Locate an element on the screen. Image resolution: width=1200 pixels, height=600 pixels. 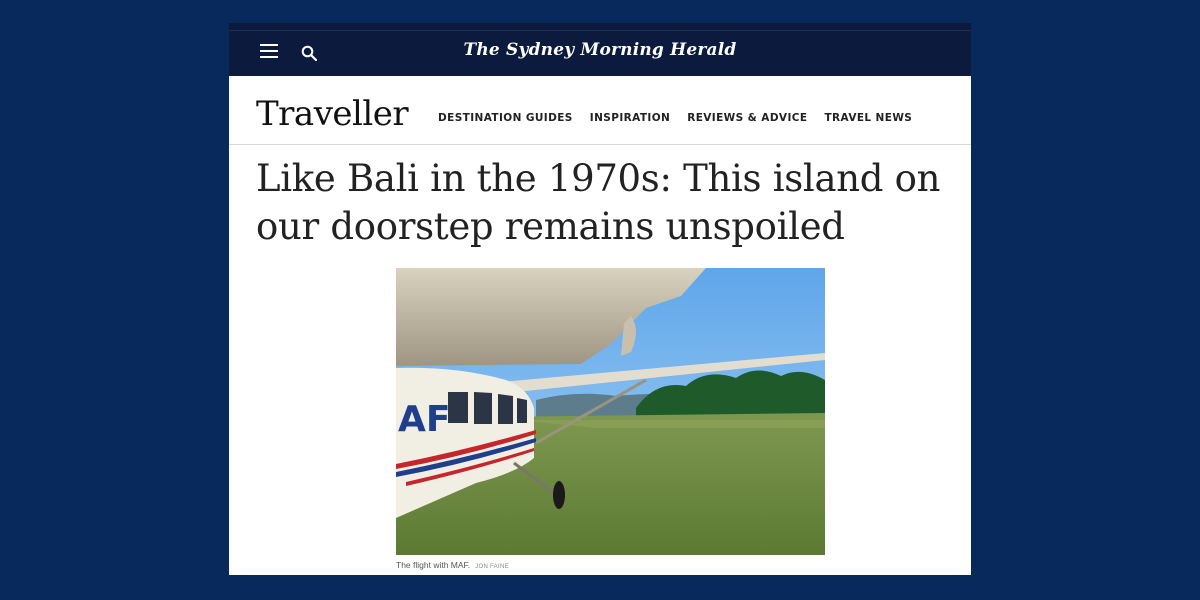
landing-gear-wheel is located at coordinates (559, 495).